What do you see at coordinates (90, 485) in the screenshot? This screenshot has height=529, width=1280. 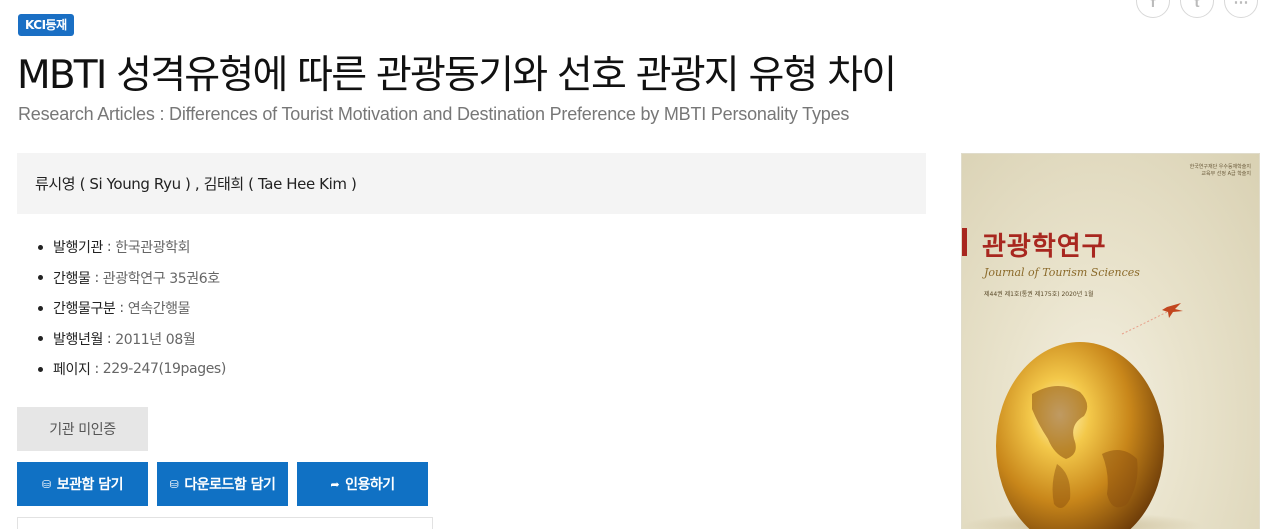 I see `save-label: 보관함 담기` at bounding box center [90, 485].